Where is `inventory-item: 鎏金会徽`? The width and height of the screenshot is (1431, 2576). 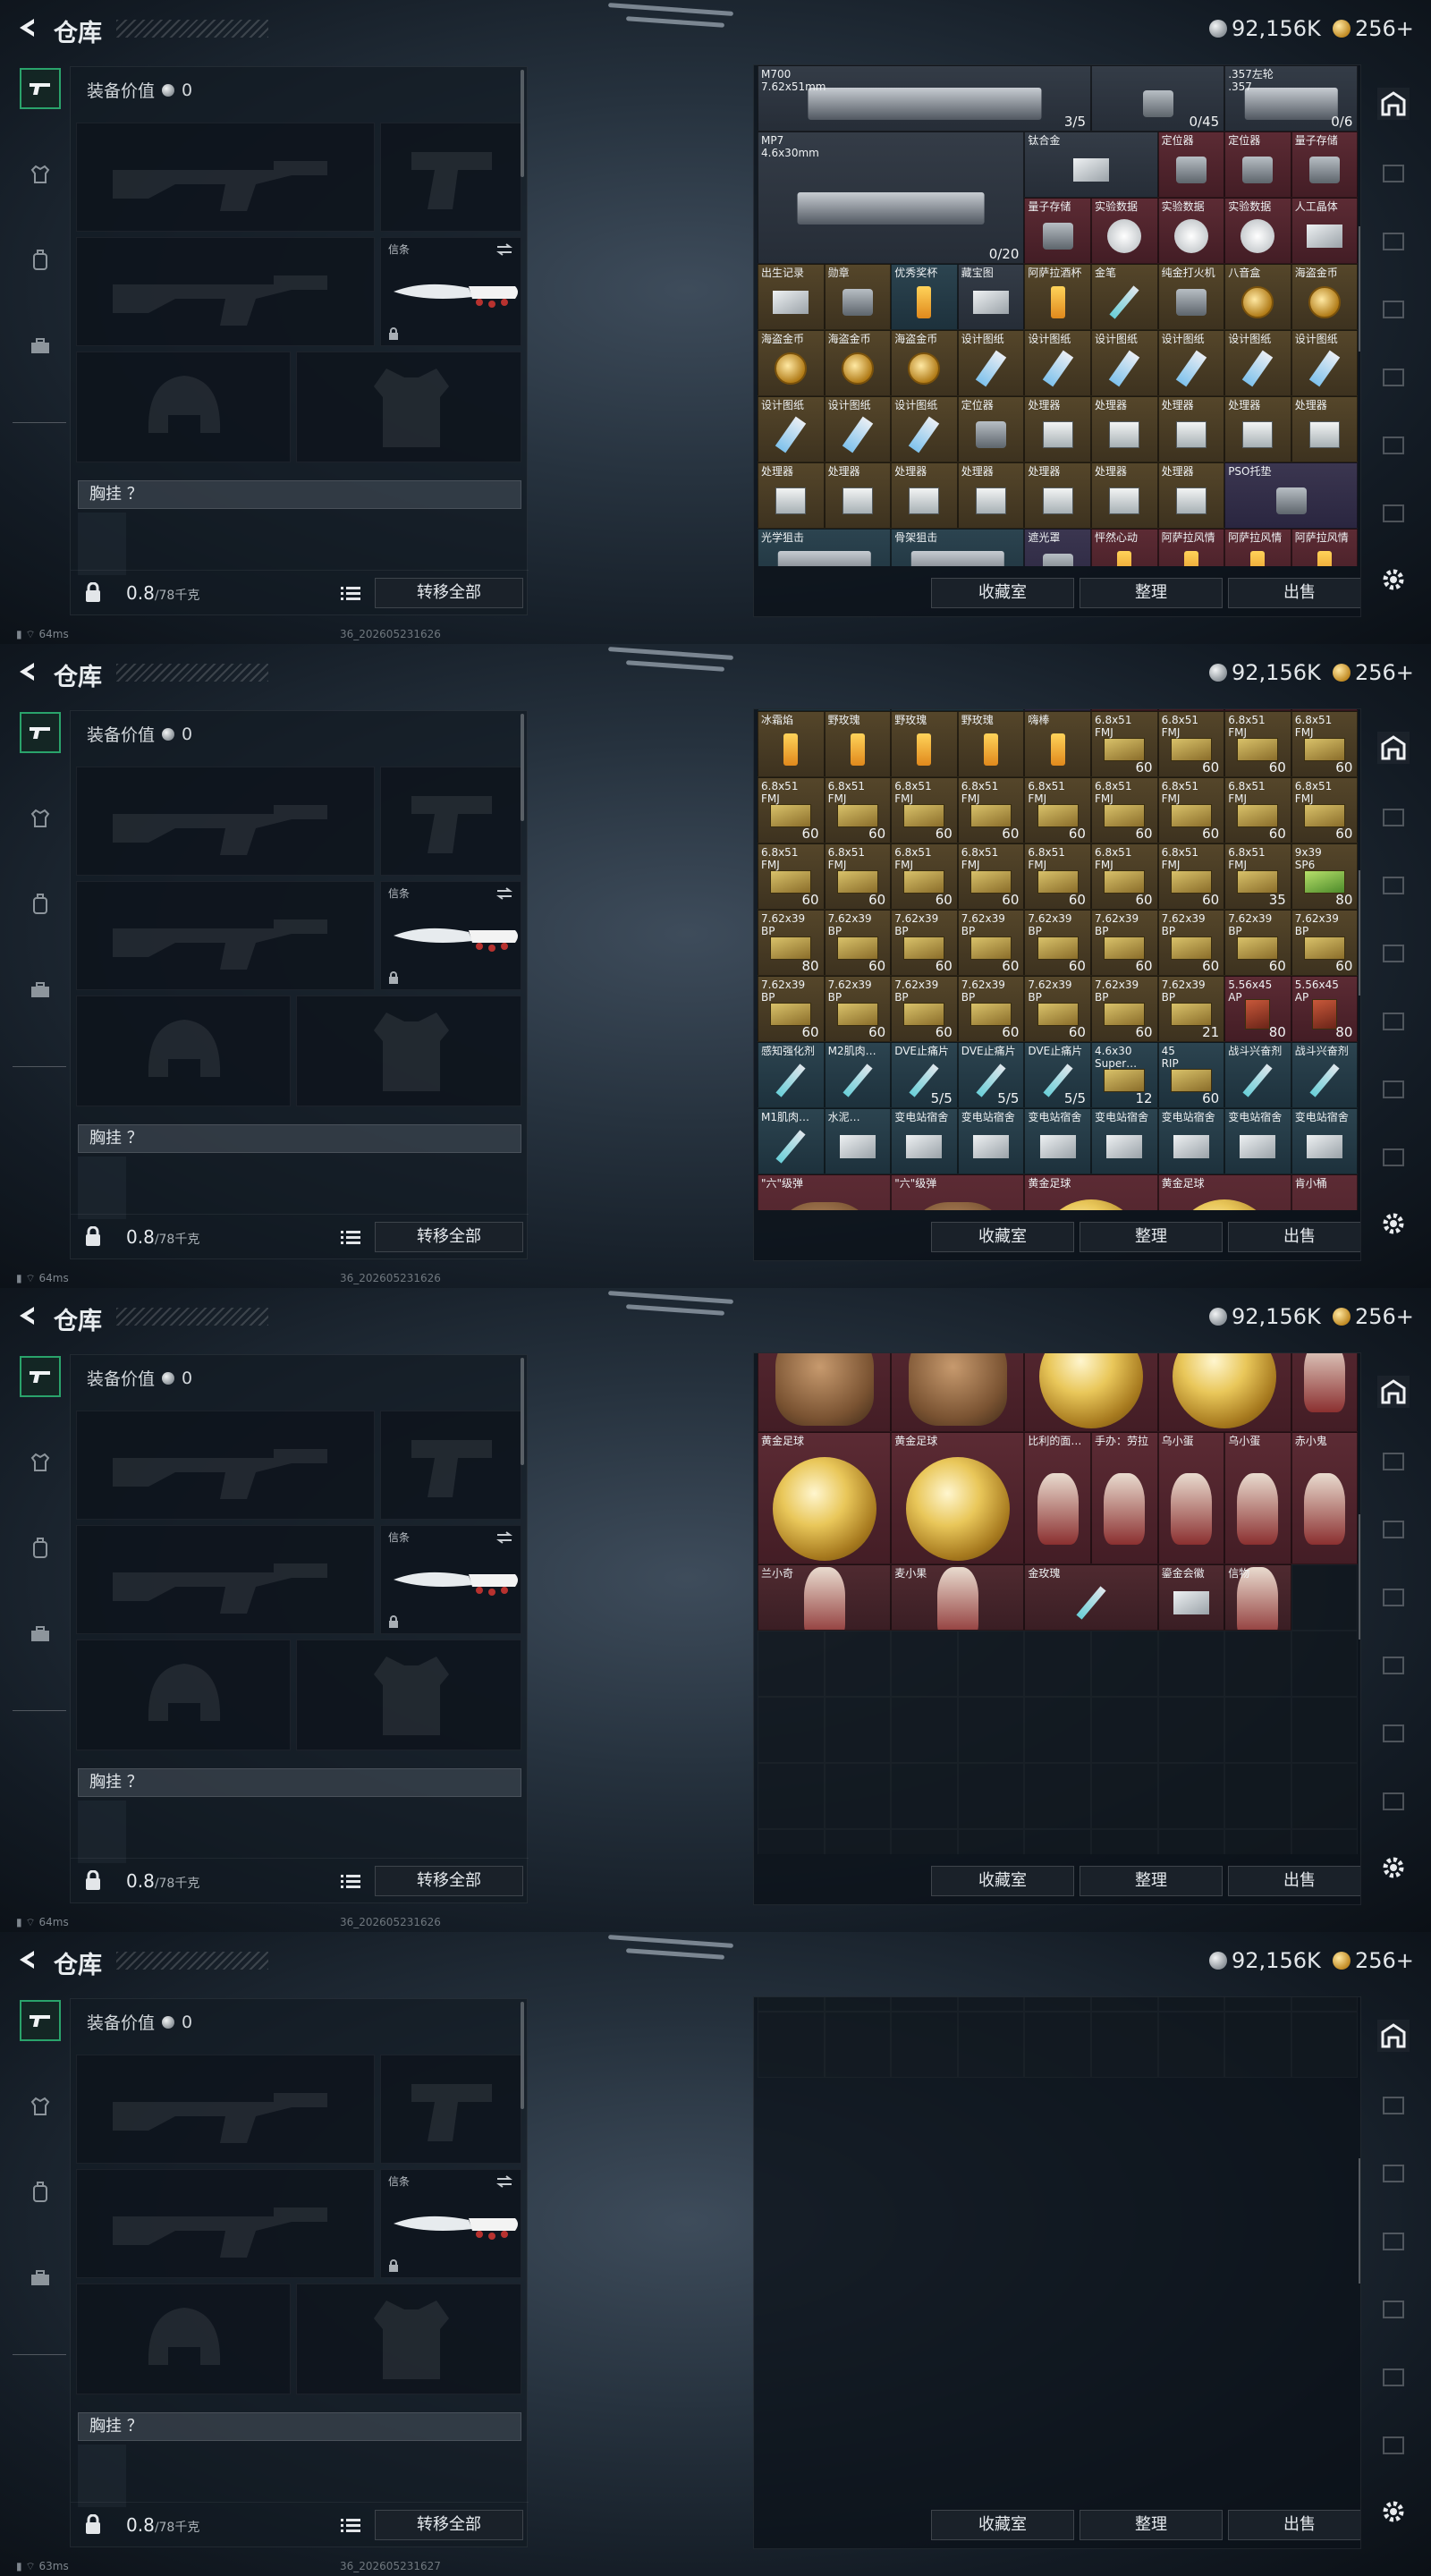
inventory-item: 鎏金会徽 is located at coordinates (1191, 1597).